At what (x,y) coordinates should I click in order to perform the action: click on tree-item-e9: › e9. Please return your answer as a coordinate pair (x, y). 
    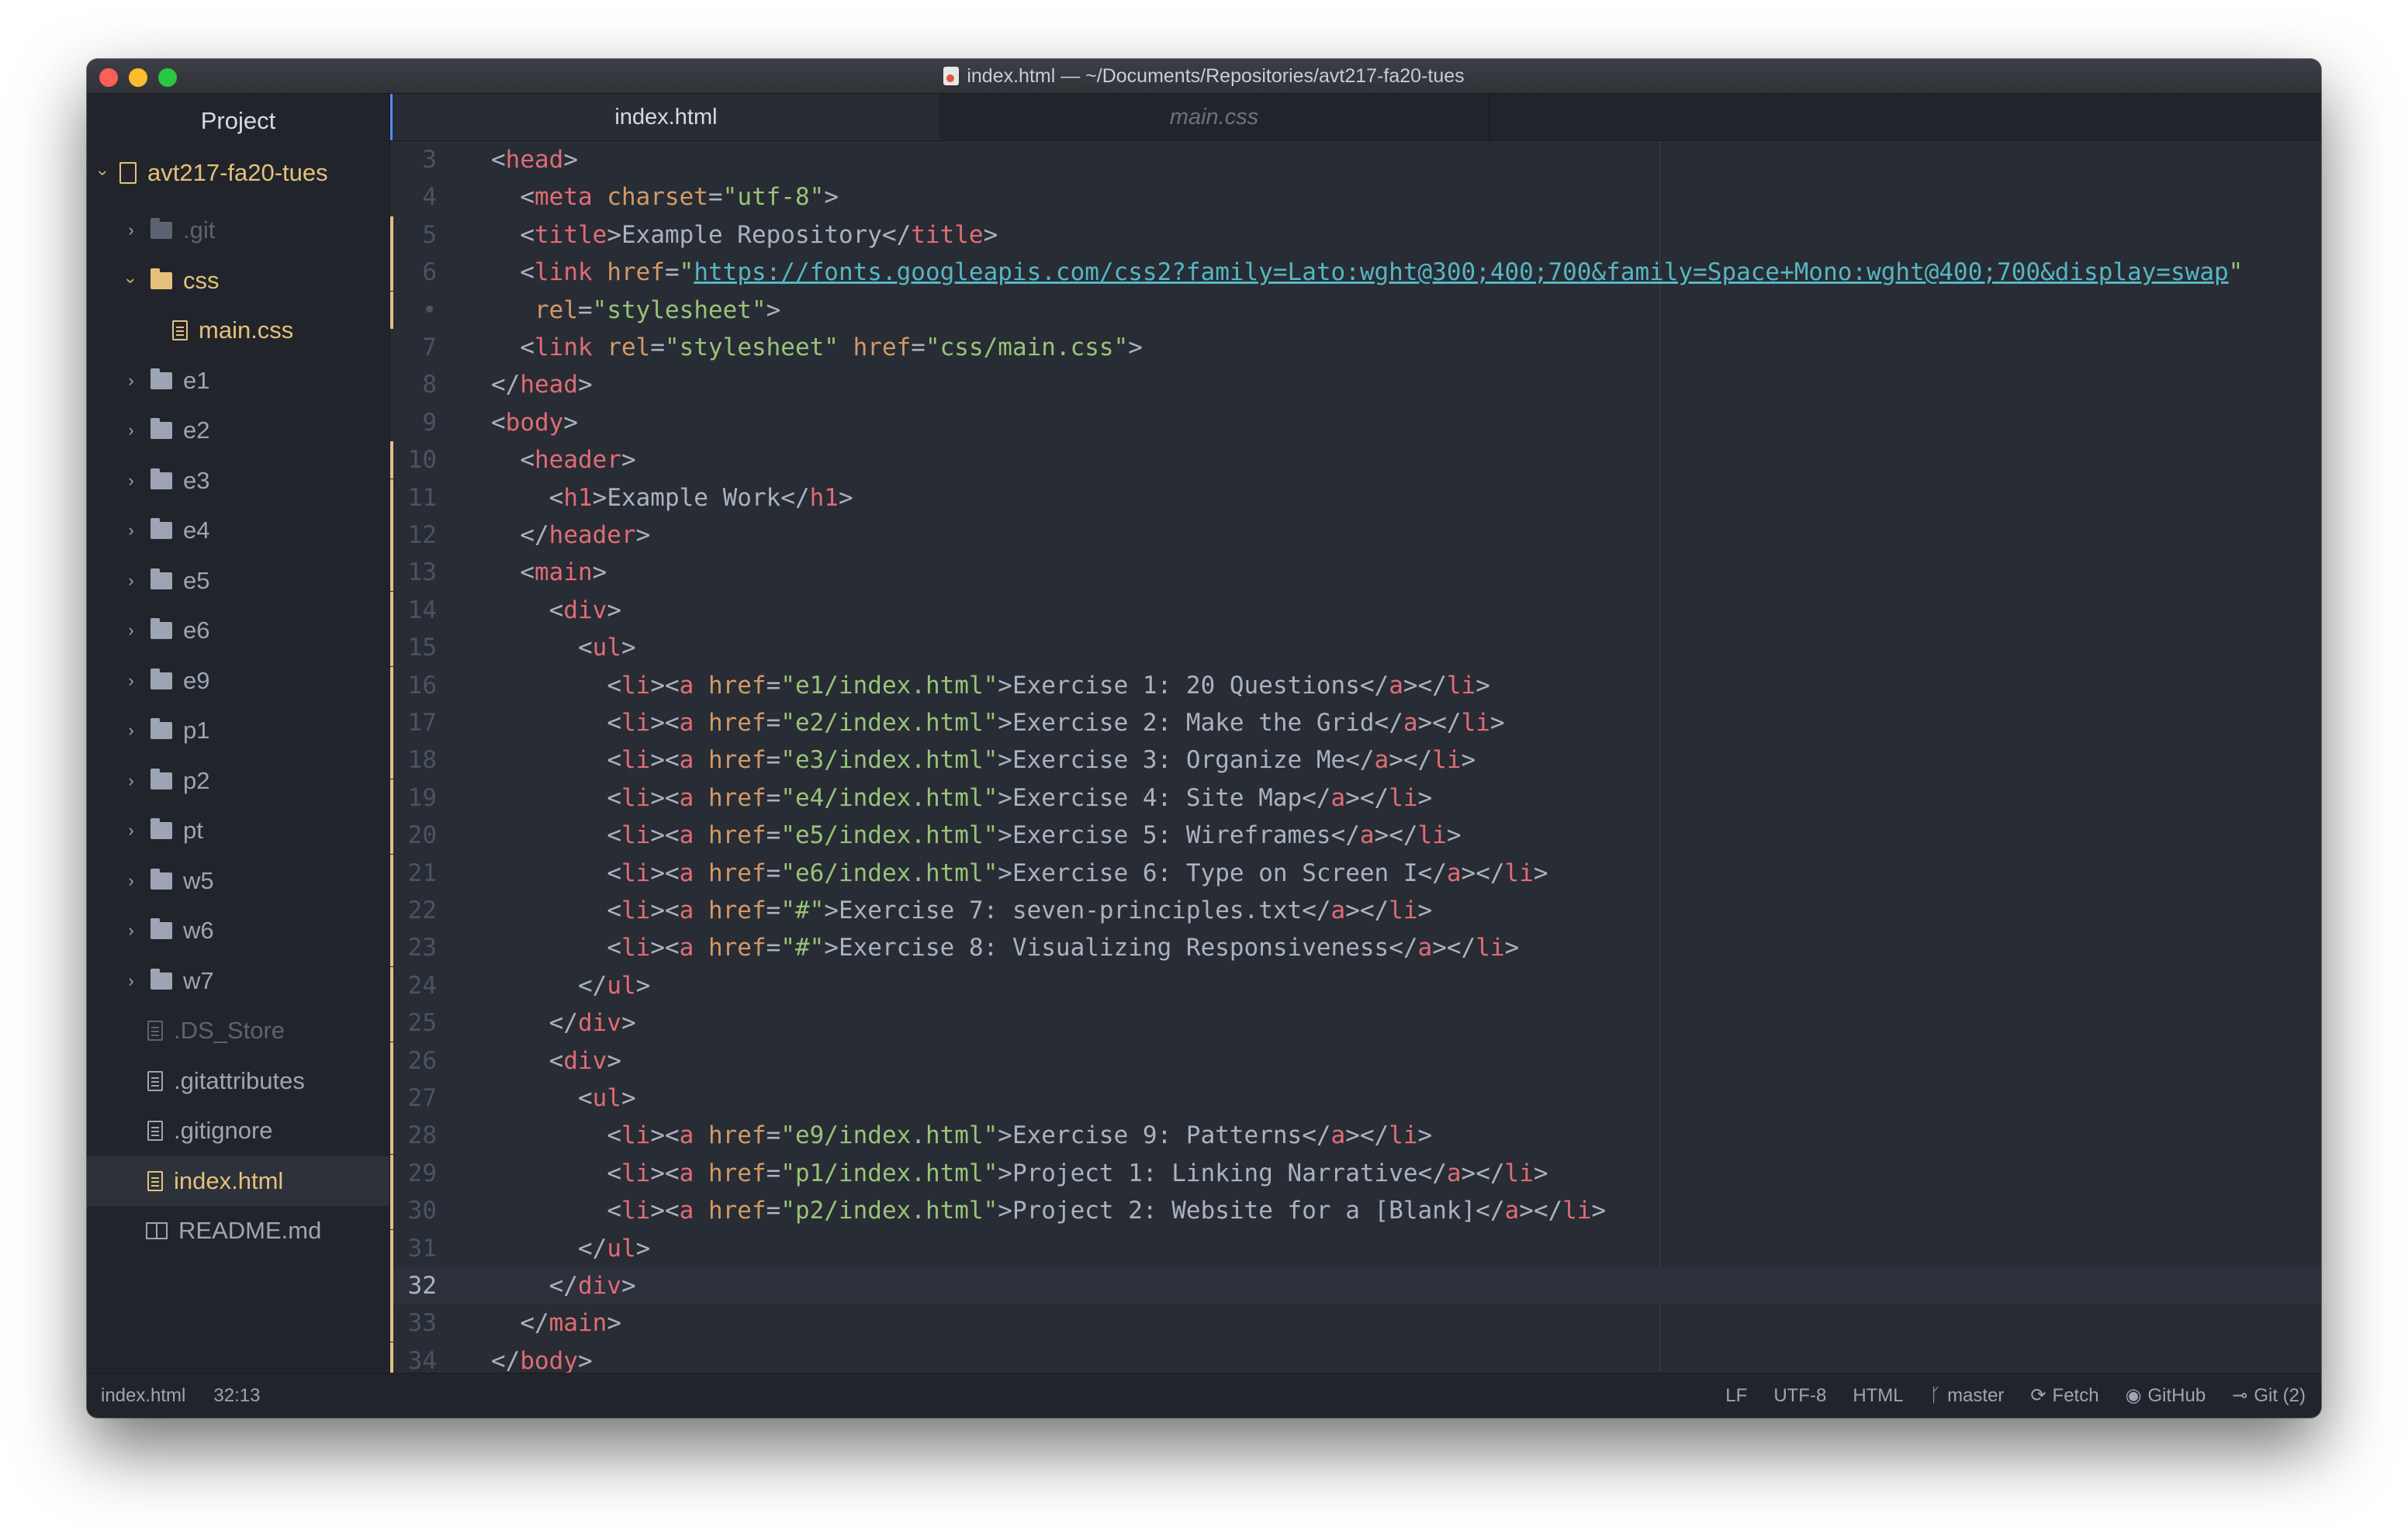
    Looking at the image, I should click on (238, 681).